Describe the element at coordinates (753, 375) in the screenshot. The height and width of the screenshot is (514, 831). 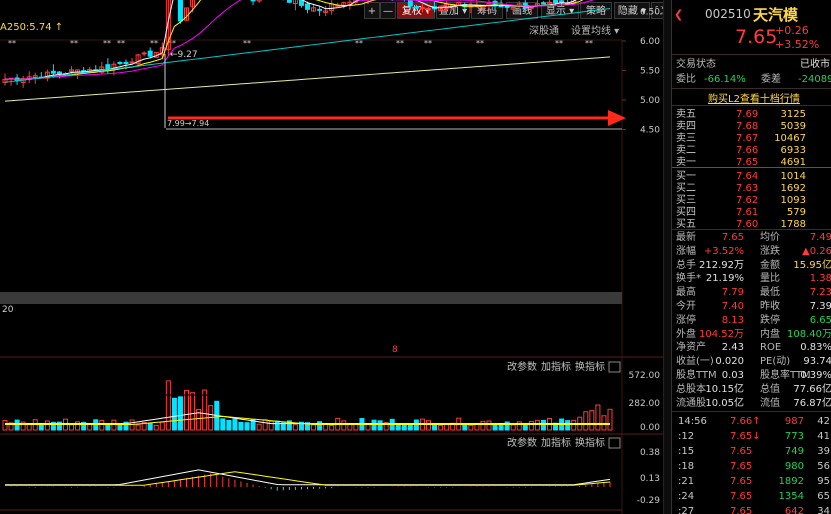
I see `stat-row: 股息TTM 0.03 股息率TTM 0.39%` at that location.